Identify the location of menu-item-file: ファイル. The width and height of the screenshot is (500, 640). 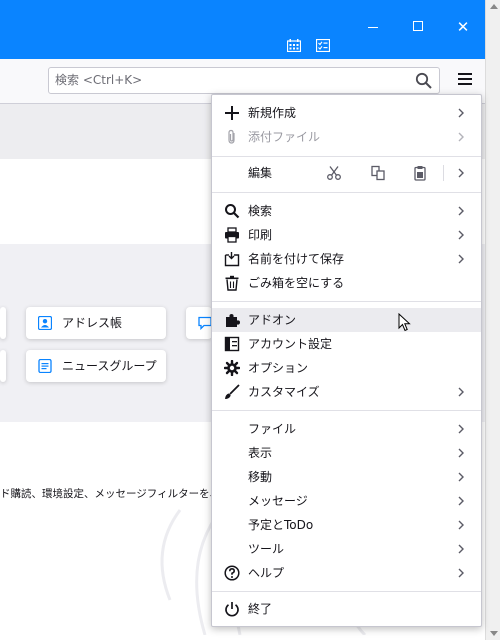
(346, 429).